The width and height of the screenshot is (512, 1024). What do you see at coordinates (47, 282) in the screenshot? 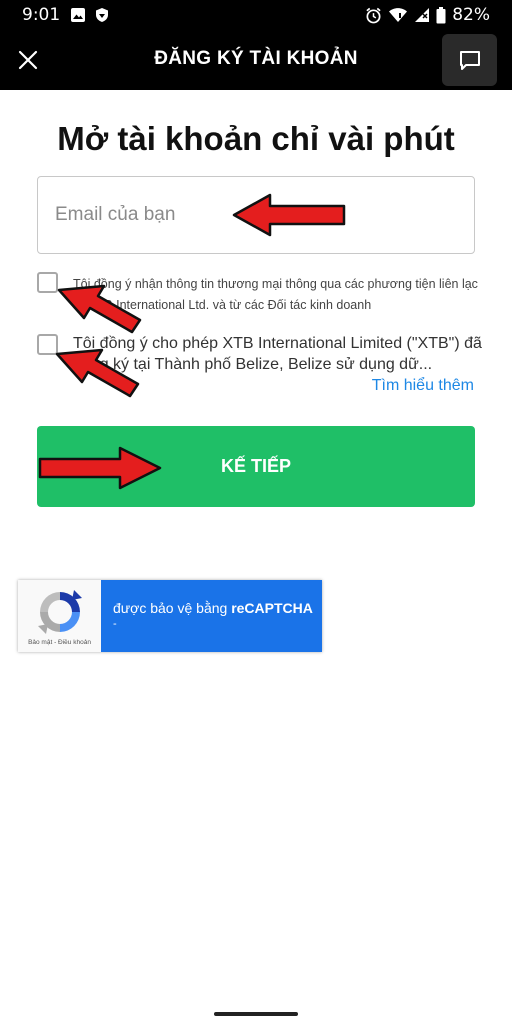
I see `marketing-consent-checkbox` at bounding box center [47, 282].